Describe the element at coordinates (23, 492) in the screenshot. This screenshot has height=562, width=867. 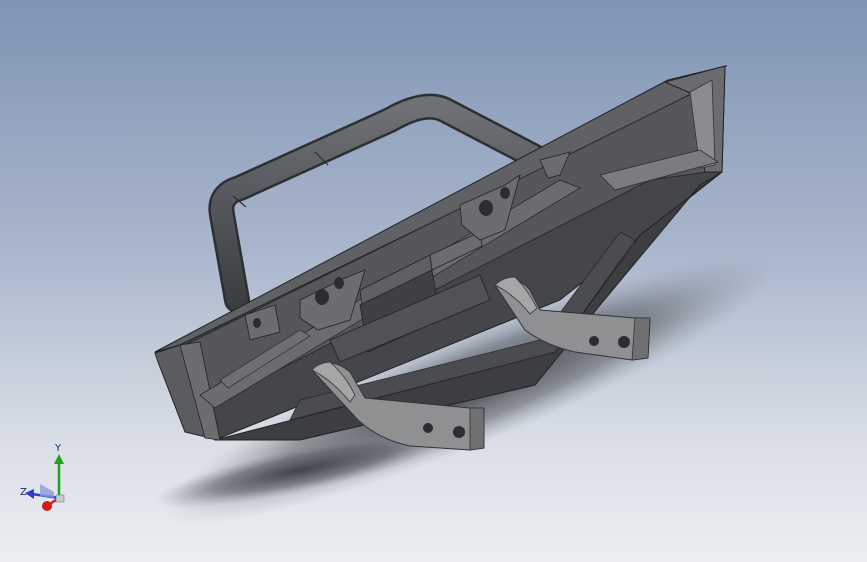
I see `triad-z-label: Z` at that location.